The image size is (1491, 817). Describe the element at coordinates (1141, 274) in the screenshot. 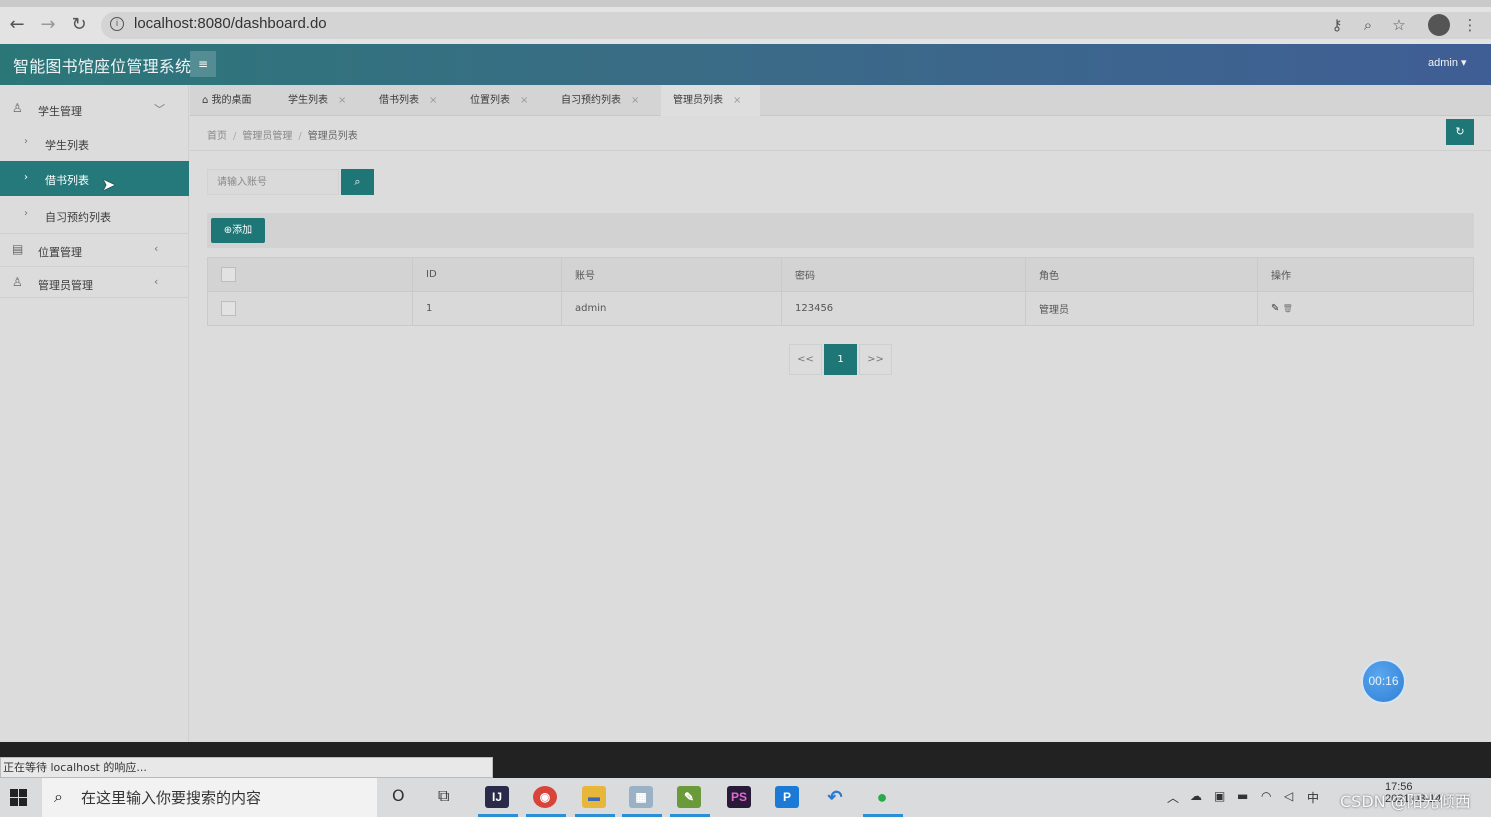

I see `column-header: 角色` at that location.